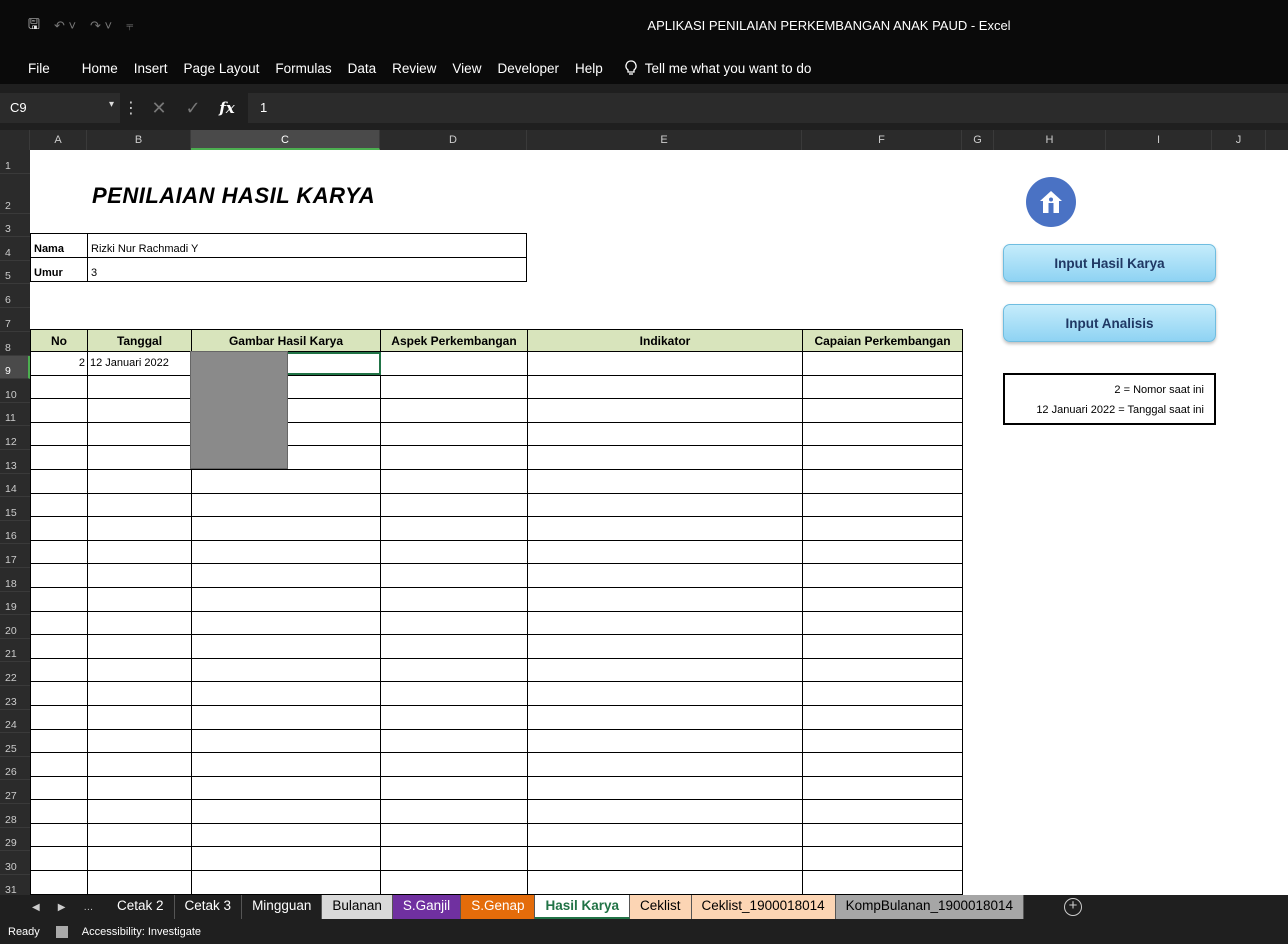 The image size is (1288, 944). Describe the element at coordinates (141, 932) in the screenshot. I see `accessibility-status: Accessibility: Investigate` at that location.